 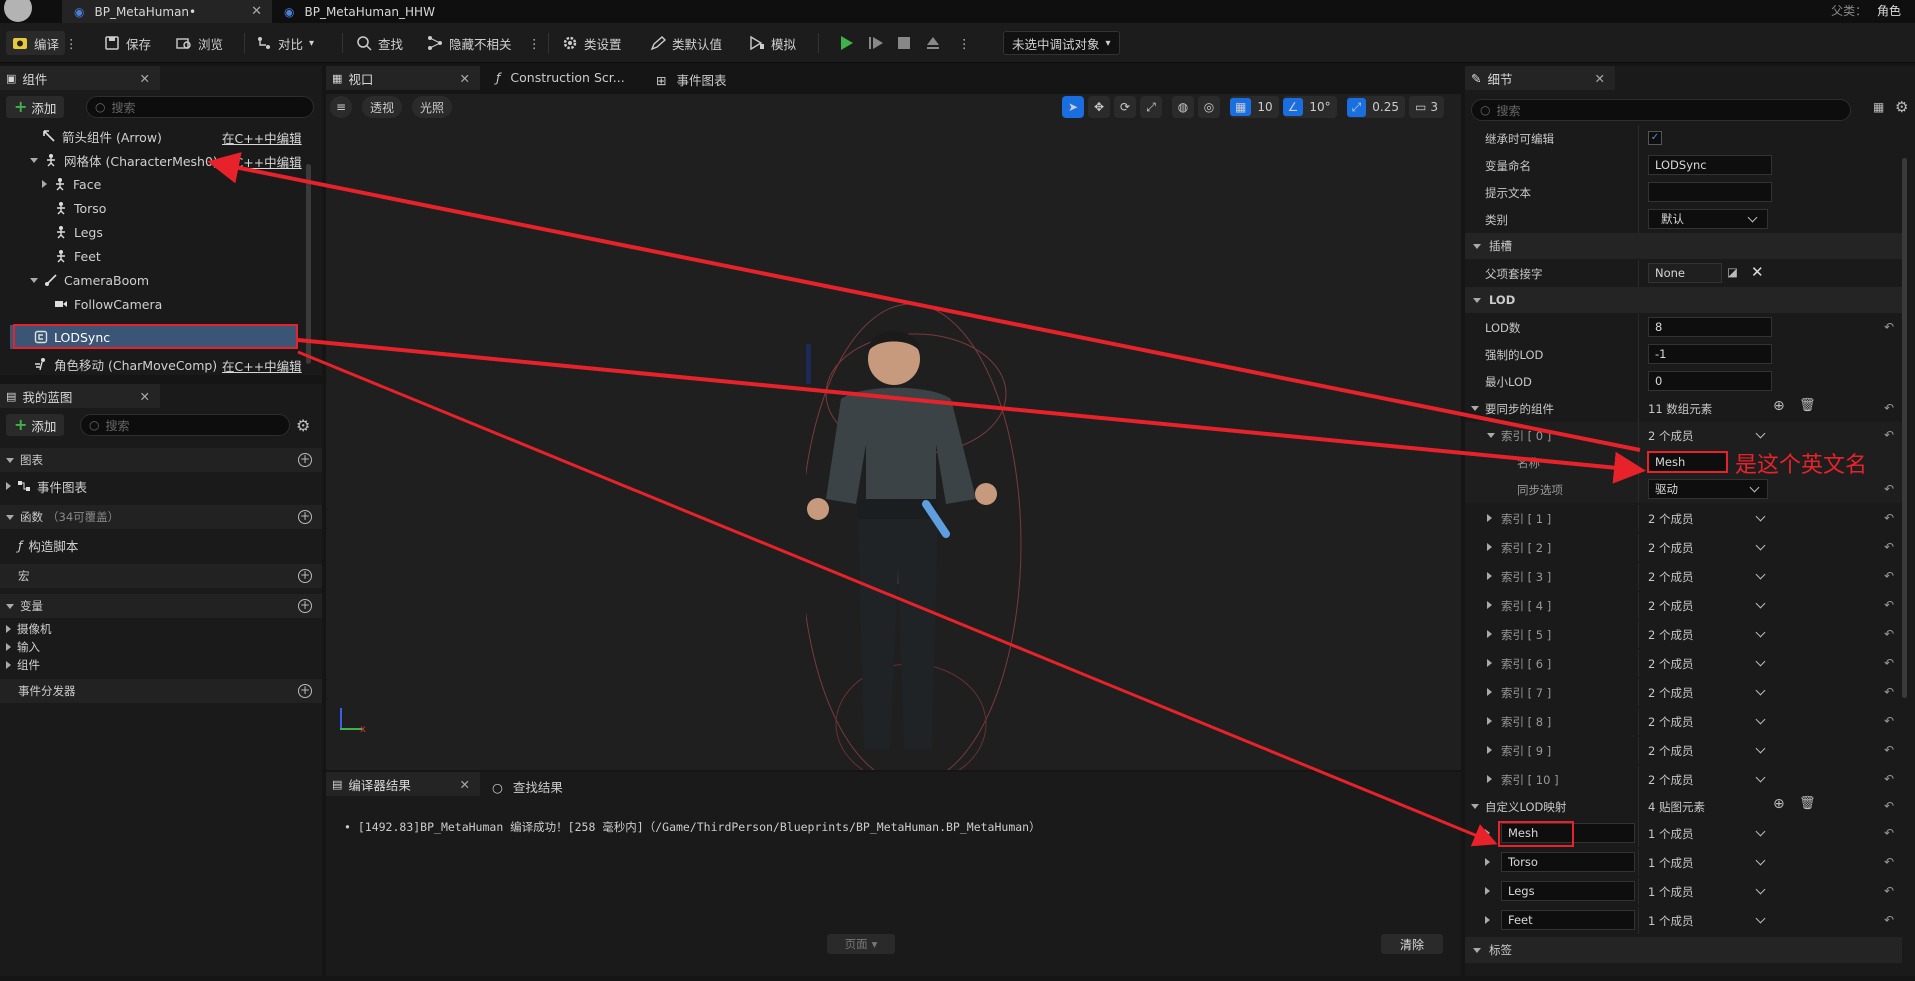 I want to click on list-item-lodsync: LODSync, so click(x=72, y=337).